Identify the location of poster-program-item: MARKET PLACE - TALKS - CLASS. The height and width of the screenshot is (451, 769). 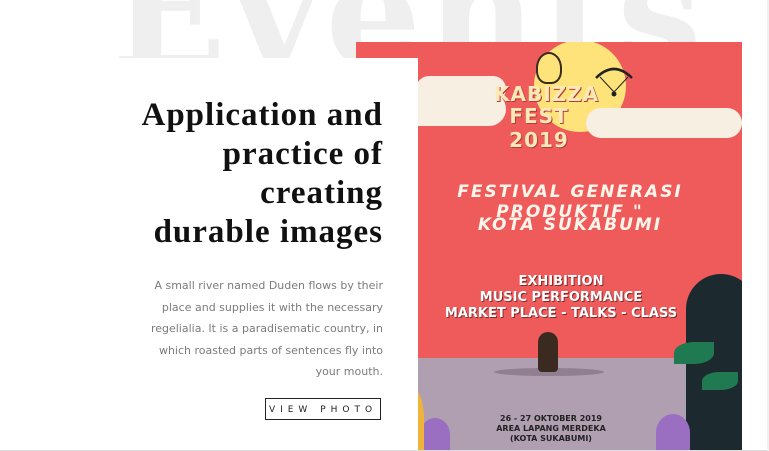
(561, 313).